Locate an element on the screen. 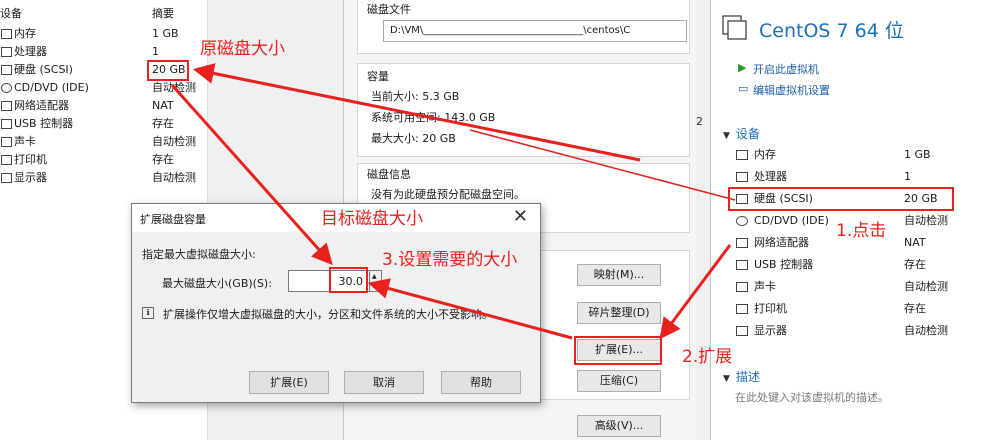 Image resolution: width=985 pixels, height=440 pixels. edit-settings-link: 编辑虚拟机设置 is located at coordinates (791, 90).